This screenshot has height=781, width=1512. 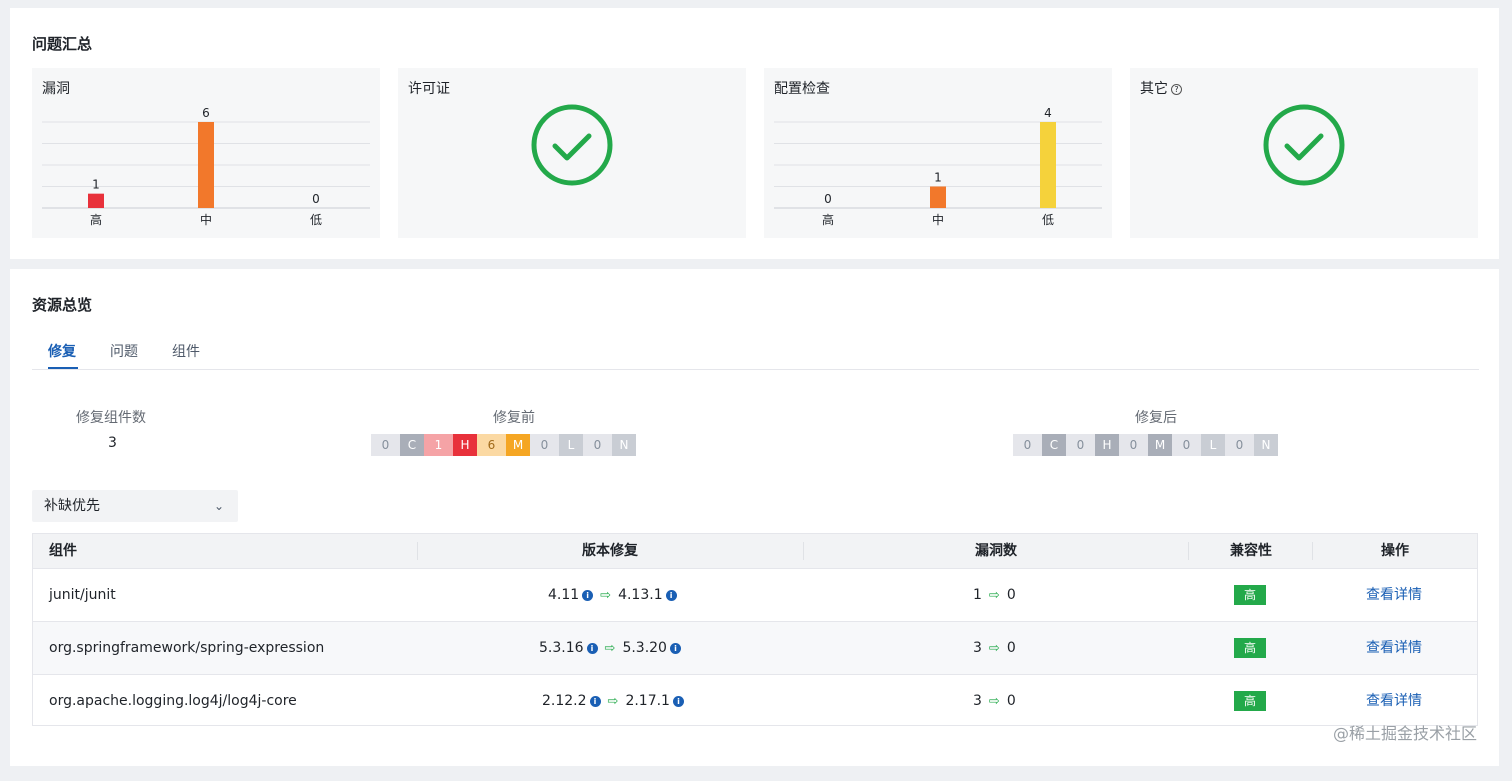 What do you see at coordinates (206, 113) in the screenshot?
I see `bar-value-label: 6` at bounding box center [206, 113].